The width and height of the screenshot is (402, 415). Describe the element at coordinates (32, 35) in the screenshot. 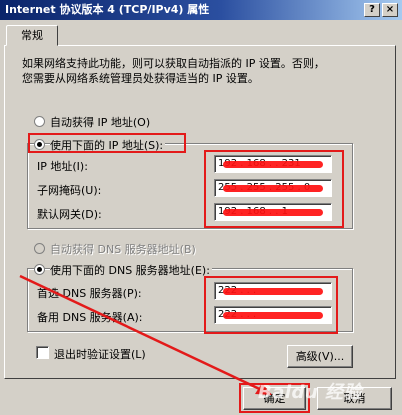

I see `tab-general: 常规` at that location.